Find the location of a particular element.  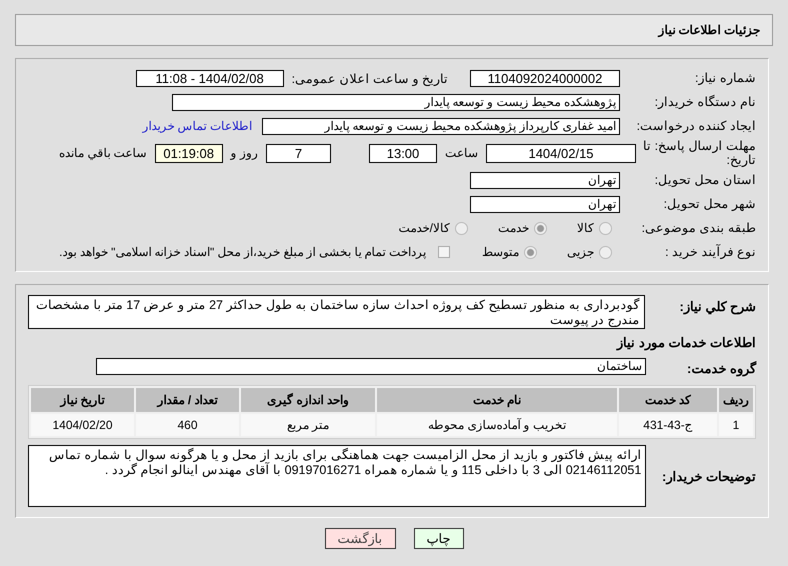

description-field: گودبرداری به منظور تسطیح کف پروژه احداث سازه ساختمان به طول حداکثر 27 متر و عرض 17 متر با مشخصات مندرج در پیوست is located at coordinates (336, 312).